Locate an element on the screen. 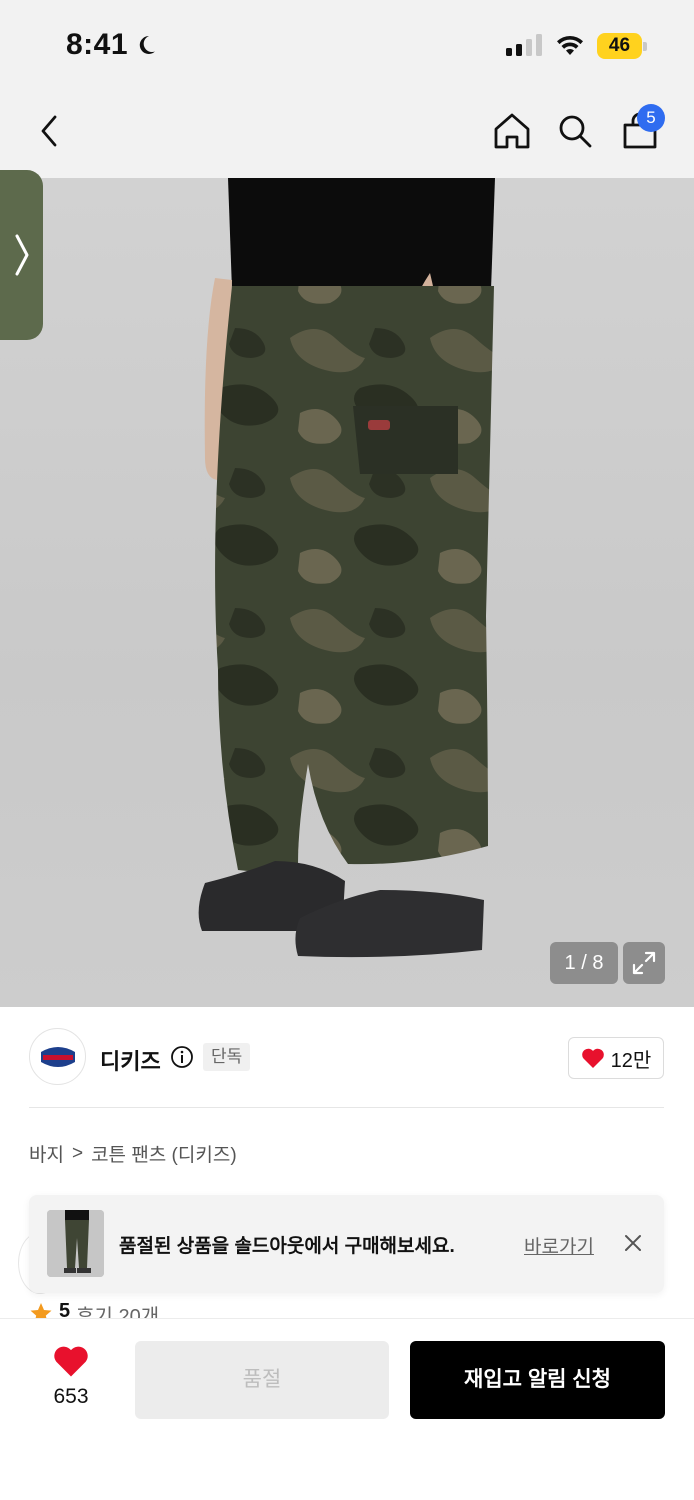  brand-like-button: 12만 is located at coordinates (616, 1058).